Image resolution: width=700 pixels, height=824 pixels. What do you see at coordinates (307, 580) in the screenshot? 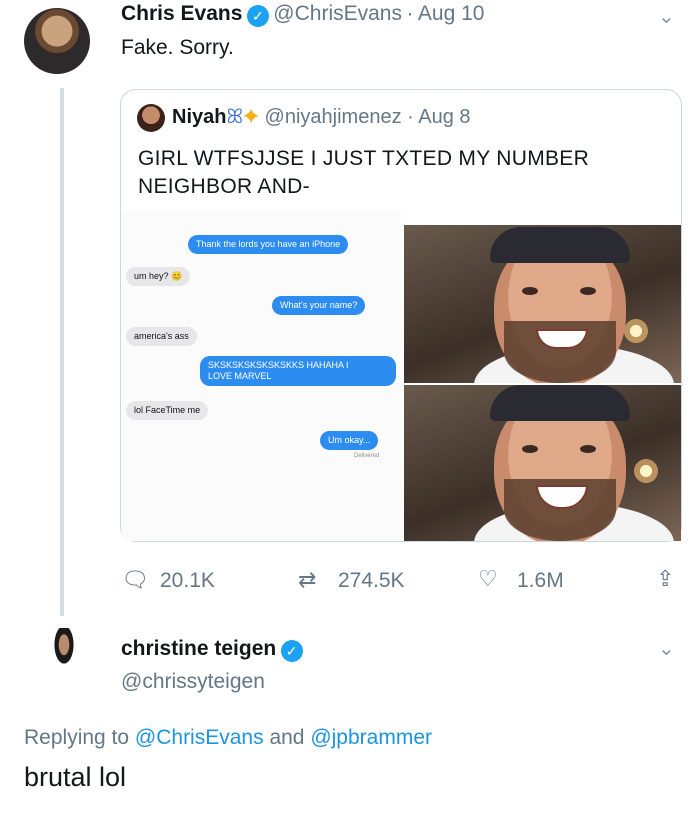
I see `retweet-icon: ⇄` at bounding box center [307, 580].